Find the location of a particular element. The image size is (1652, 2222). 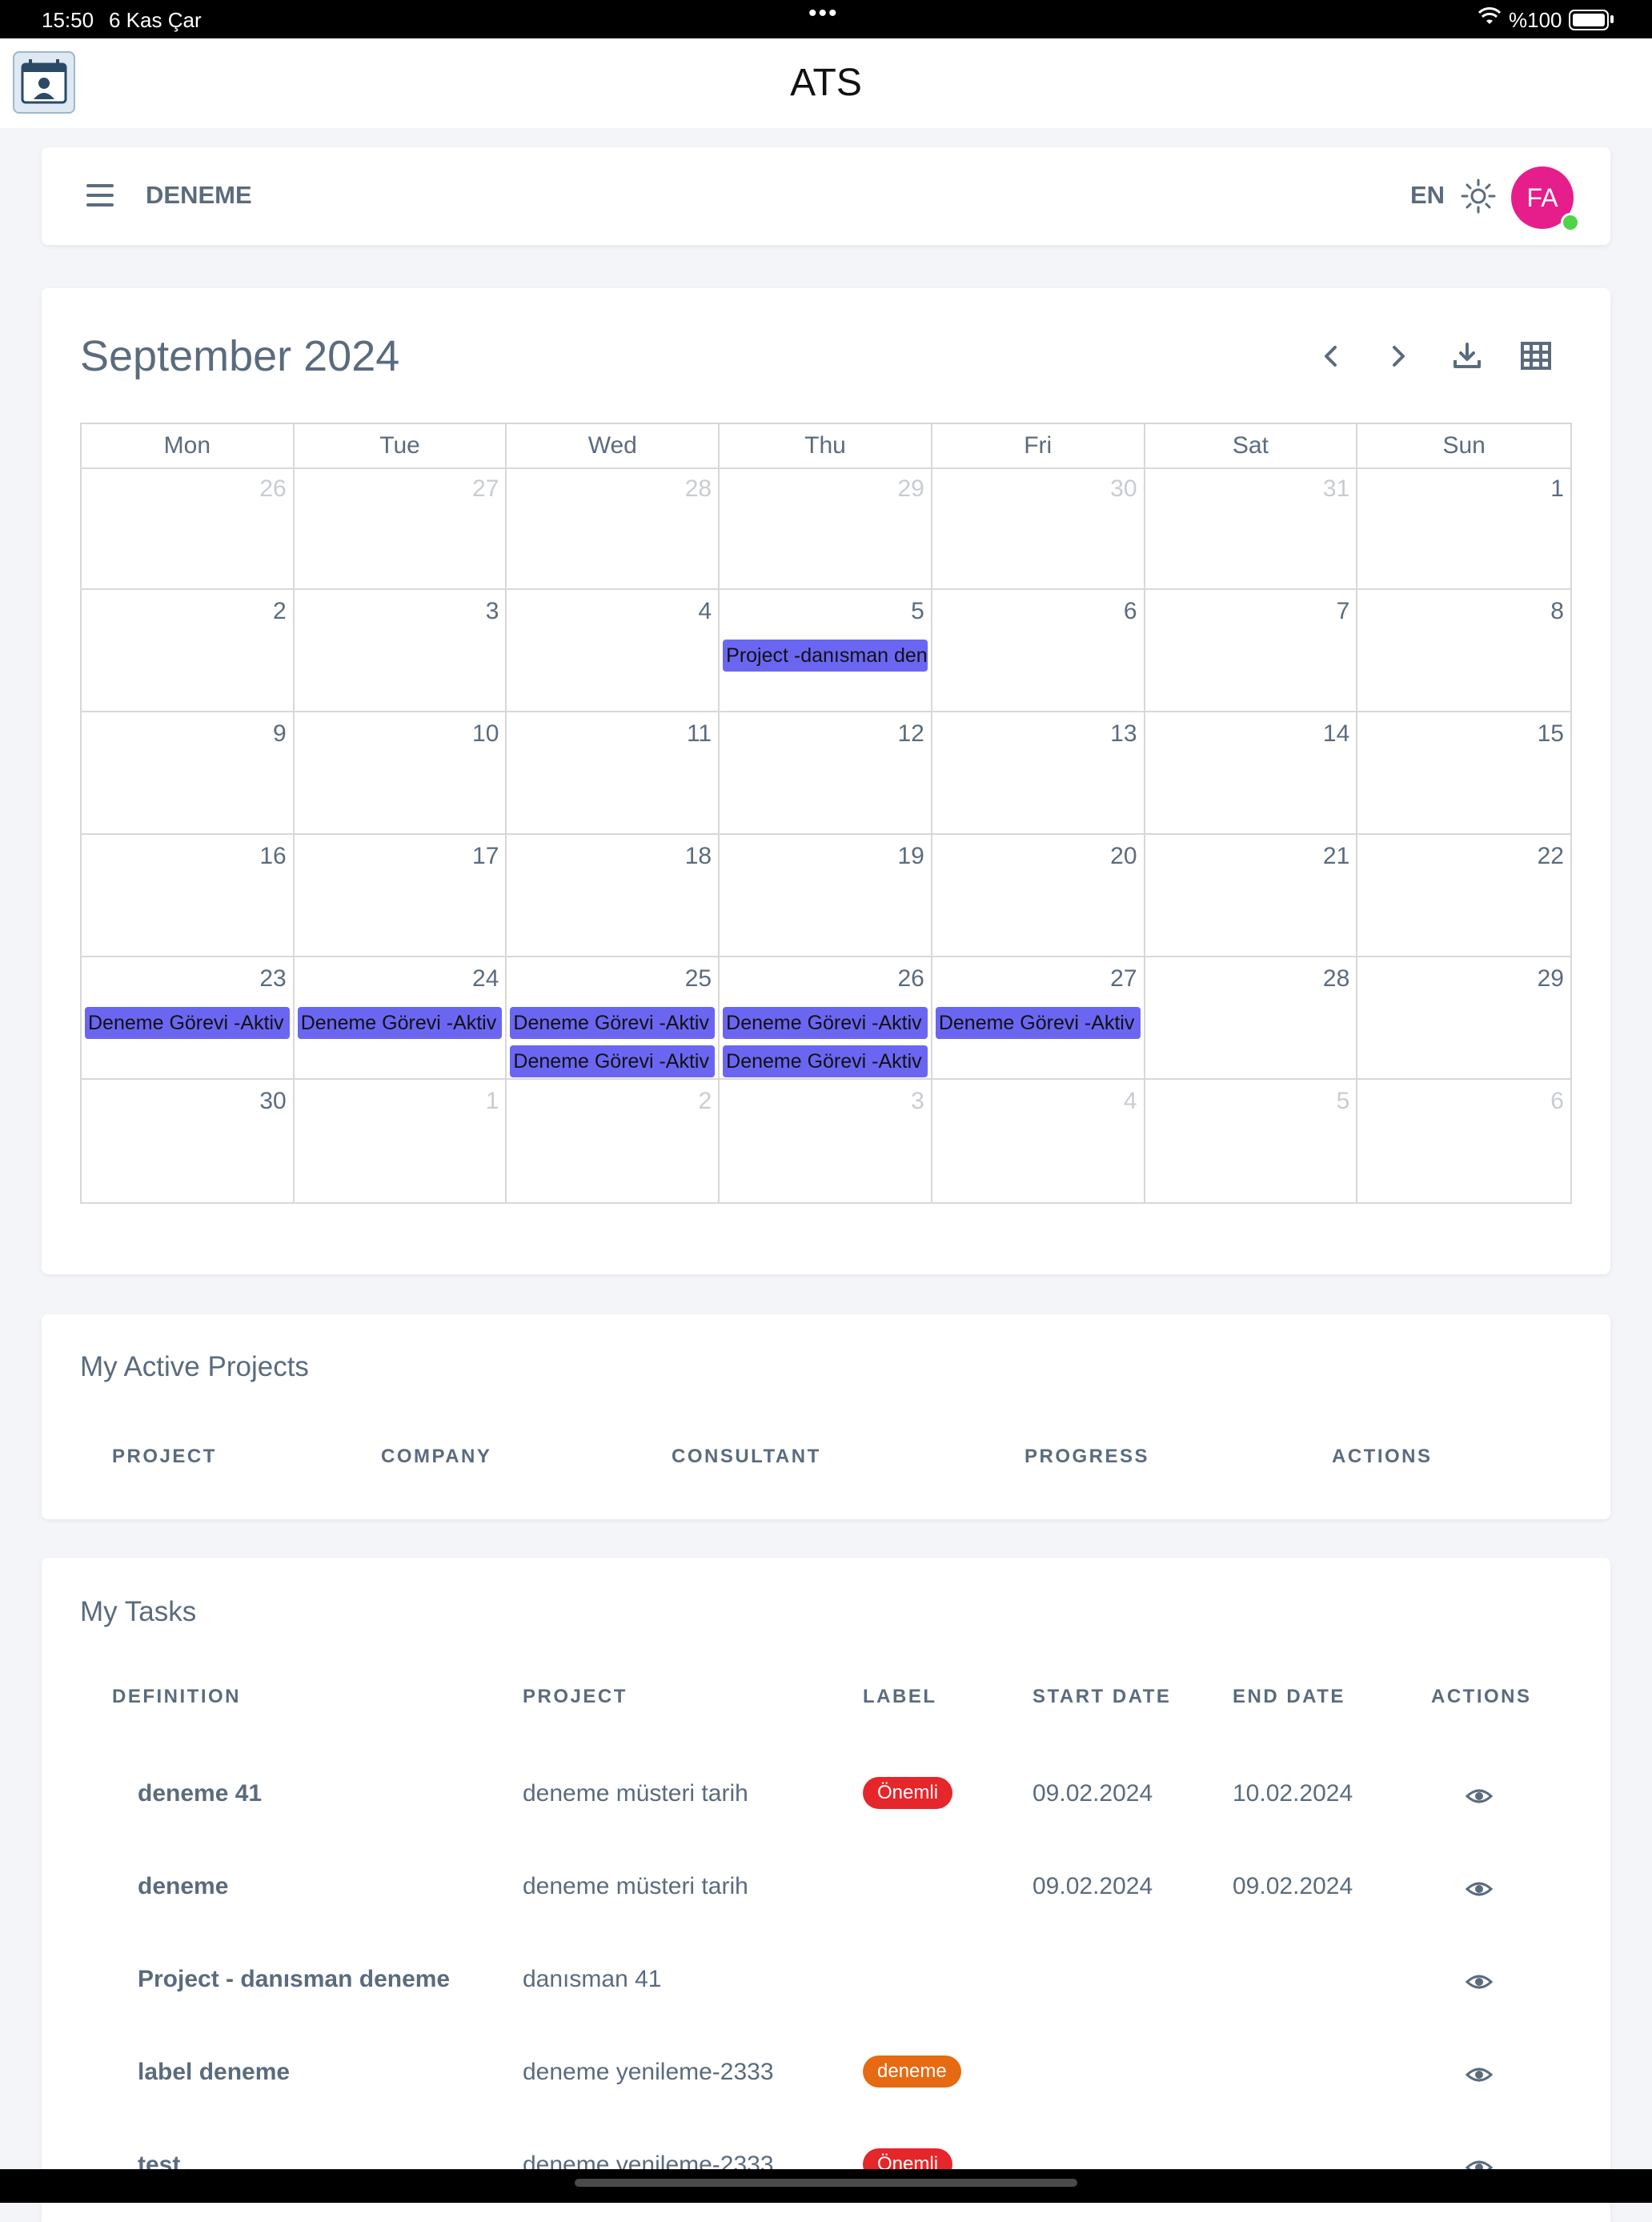

day-number: 4 is located at coordinates (1130, 1101).